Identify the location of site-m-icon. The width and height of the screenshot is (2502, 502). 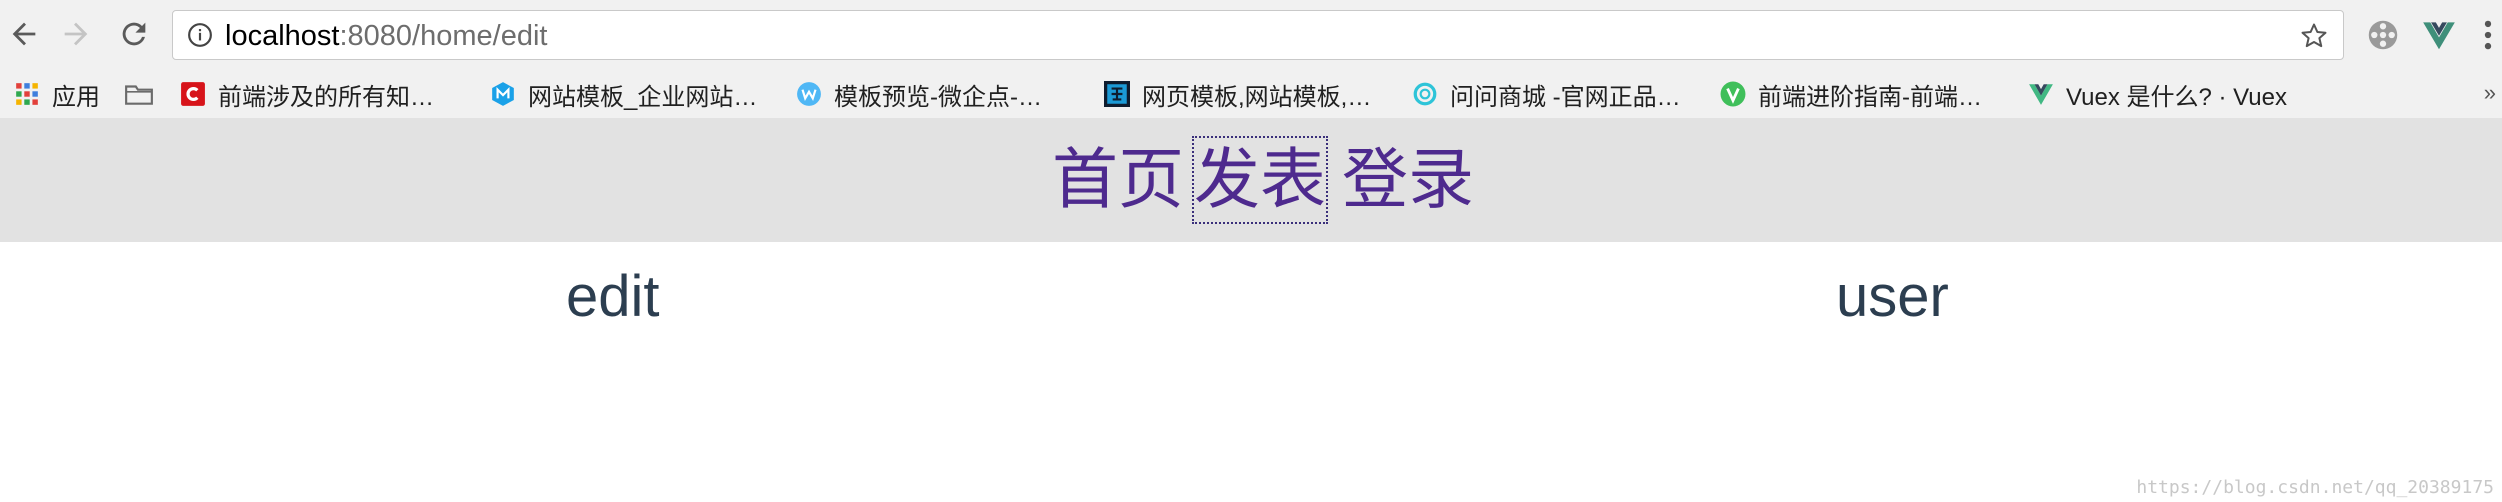
(503, 94).